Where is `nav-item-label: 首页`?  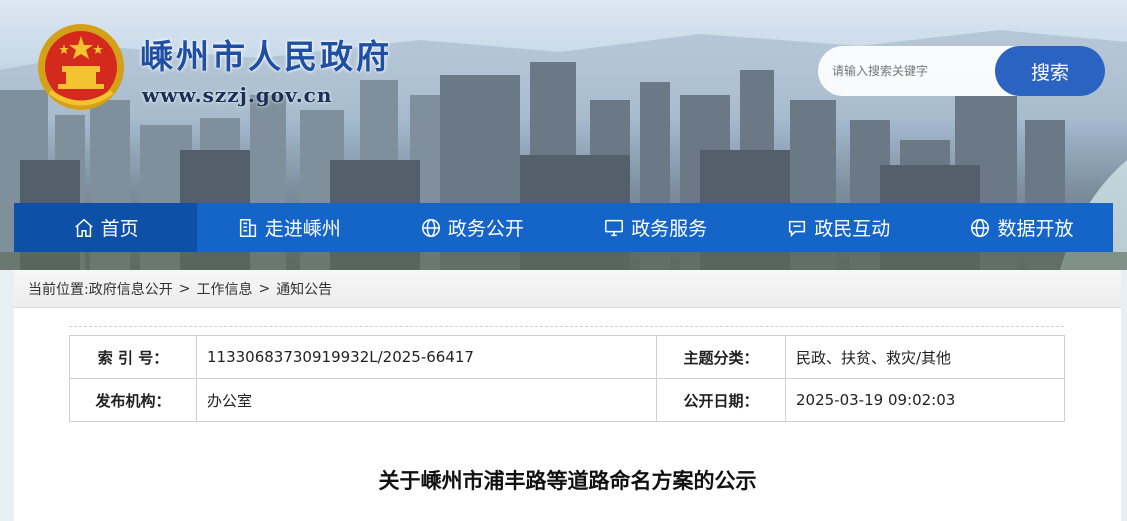 nav-item-label: 首页 is located at coordinates (119, 229).